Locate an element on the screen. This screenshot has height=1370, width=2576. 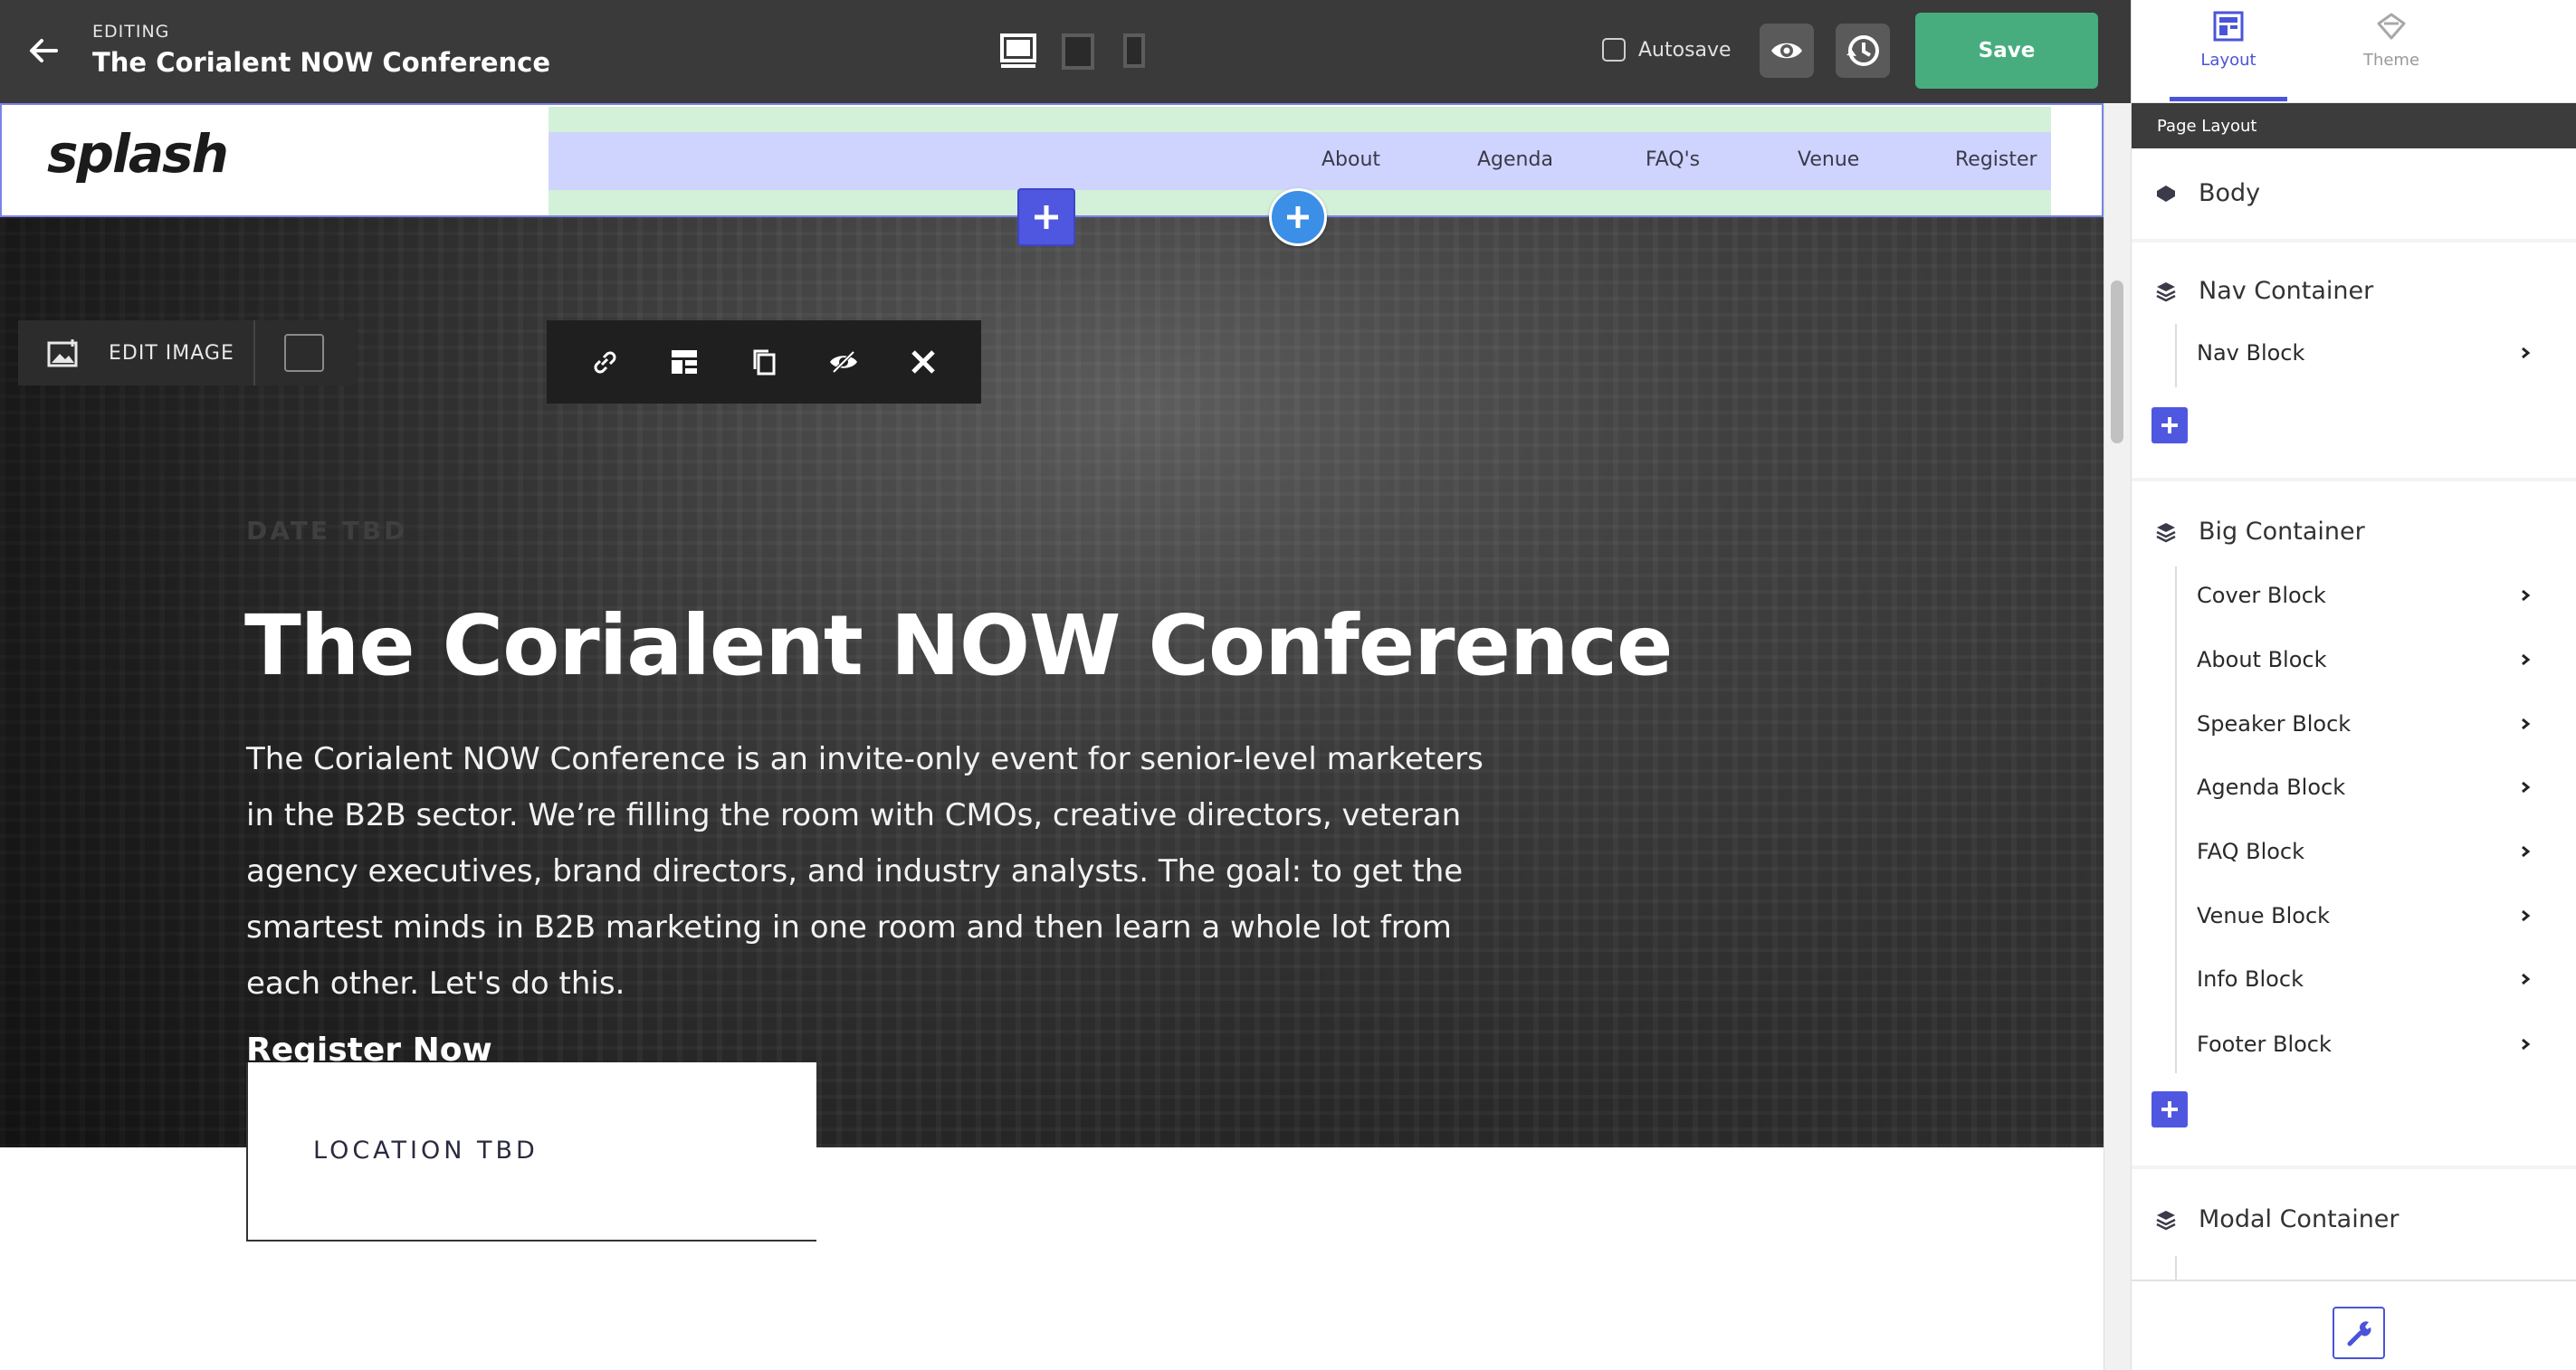
tree-item-label: Agenda Block is located at coordinates (2271, 787).